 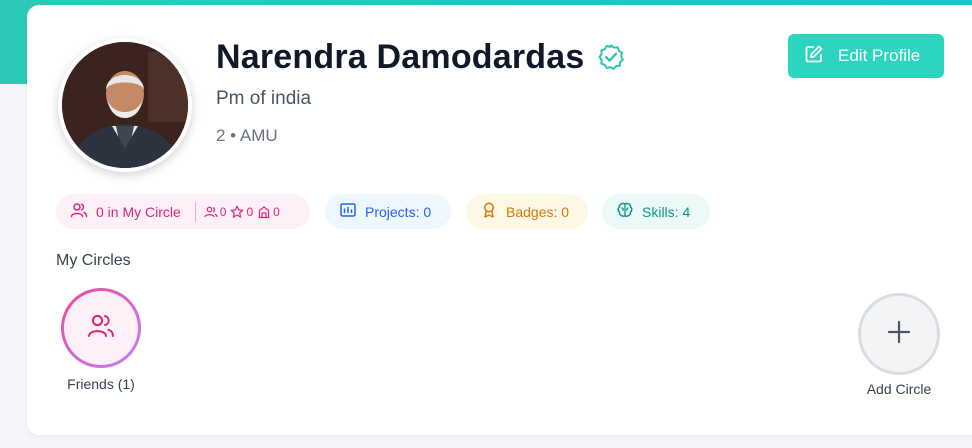 I want to click on avatar-photo, so click(x=125, y=105).